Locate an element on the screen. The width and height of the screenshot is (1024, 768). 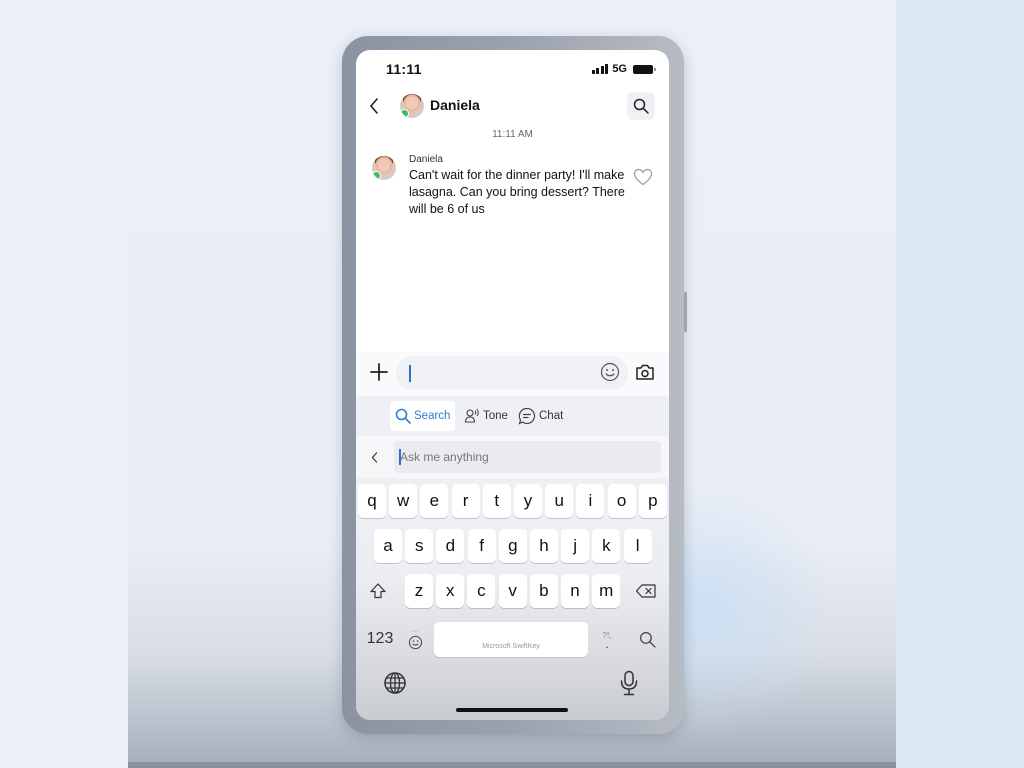
key-q: q is located at coordinates (372, 501).